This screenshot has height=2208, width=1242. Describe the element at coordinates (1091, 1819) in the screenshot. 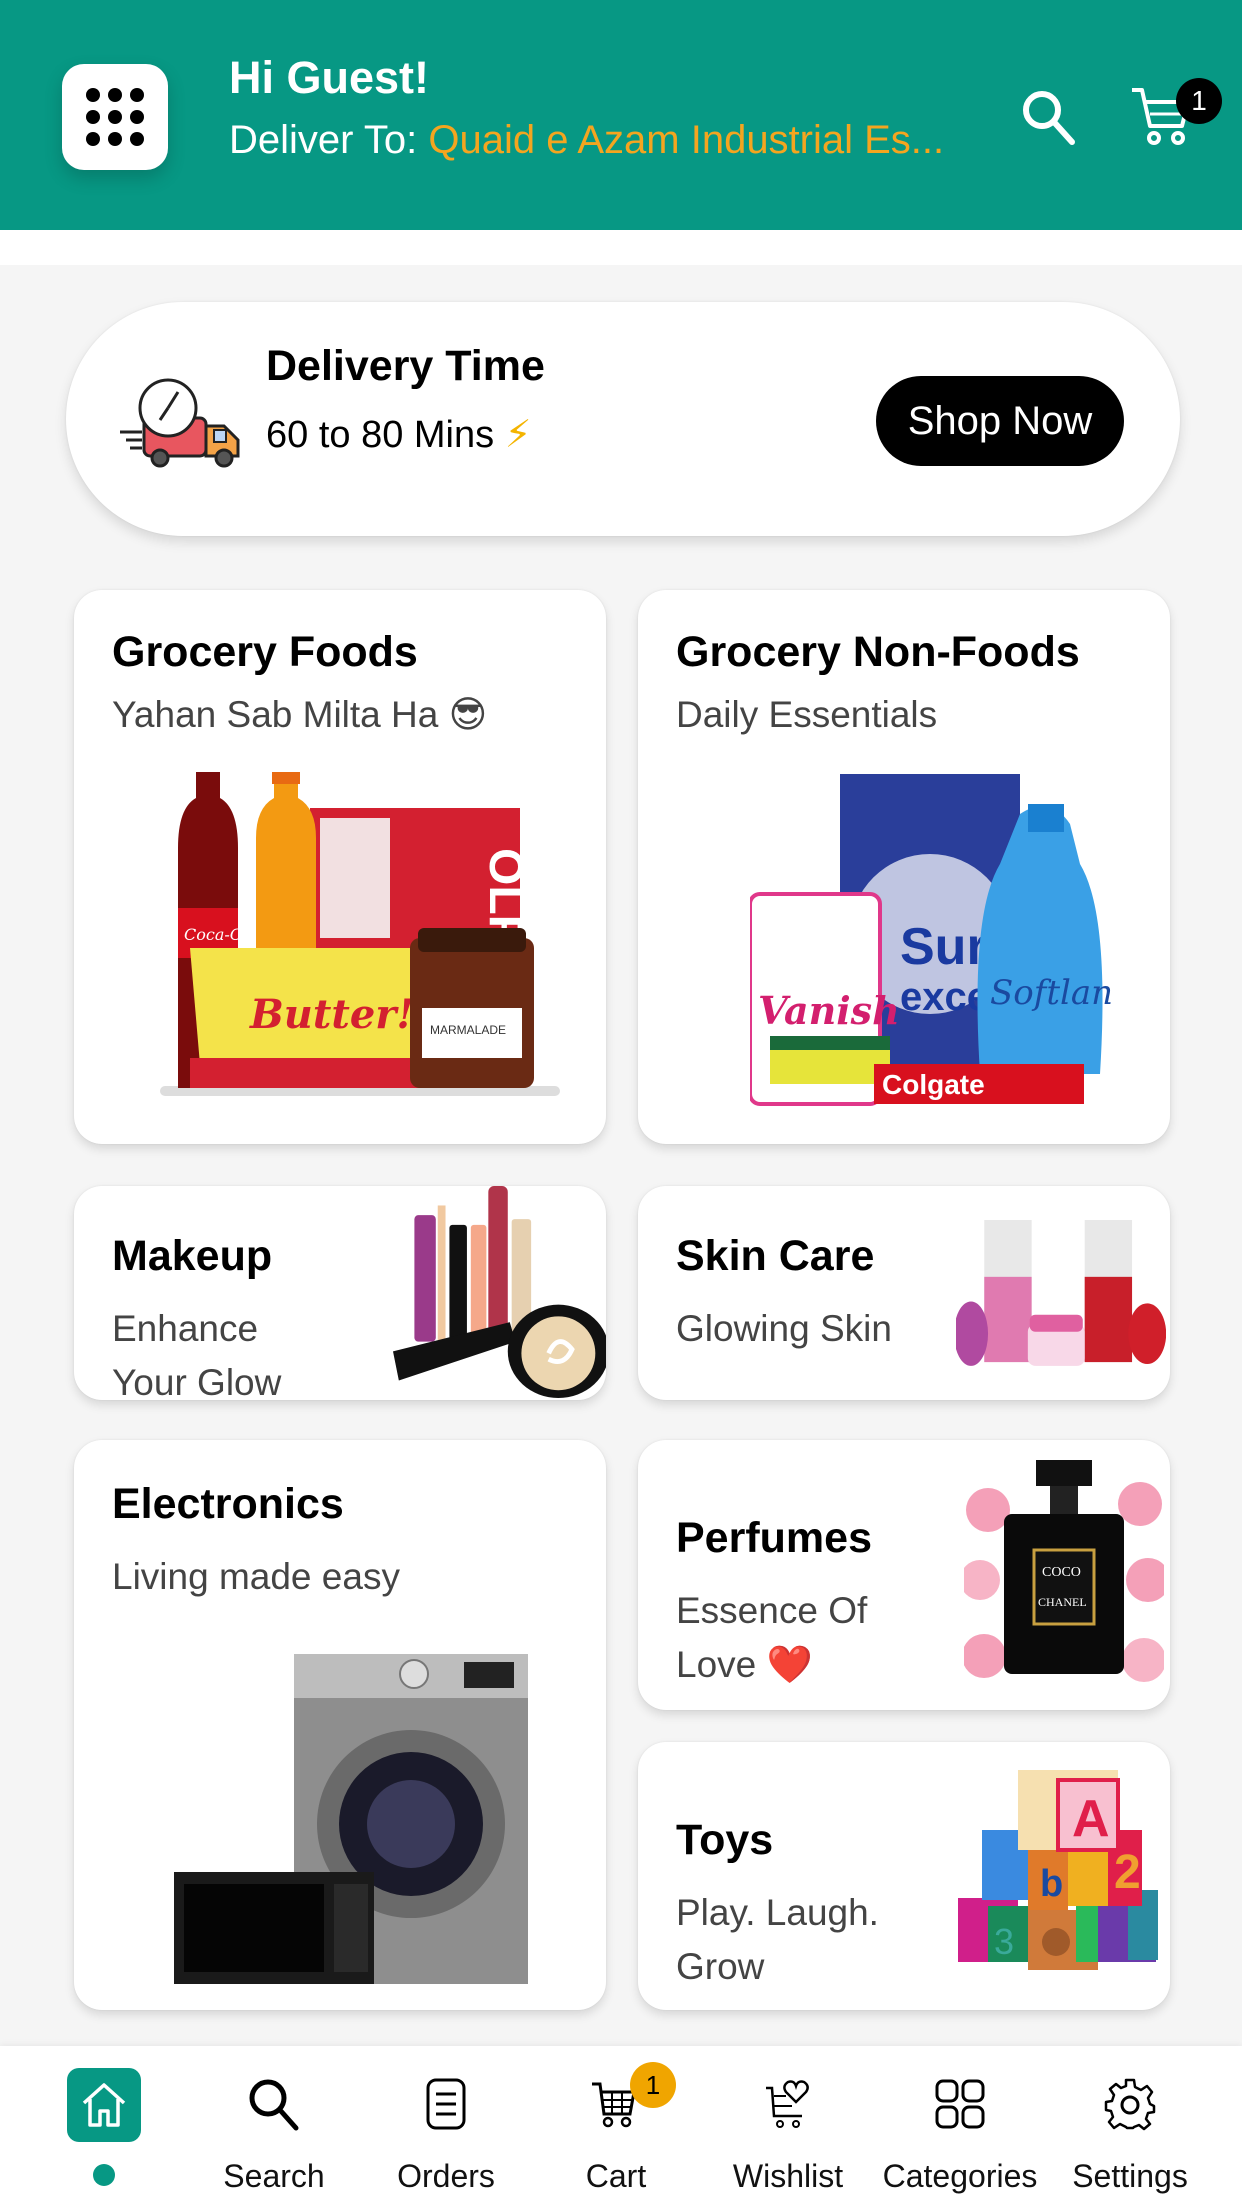

I see `svg-text: A` at that location.